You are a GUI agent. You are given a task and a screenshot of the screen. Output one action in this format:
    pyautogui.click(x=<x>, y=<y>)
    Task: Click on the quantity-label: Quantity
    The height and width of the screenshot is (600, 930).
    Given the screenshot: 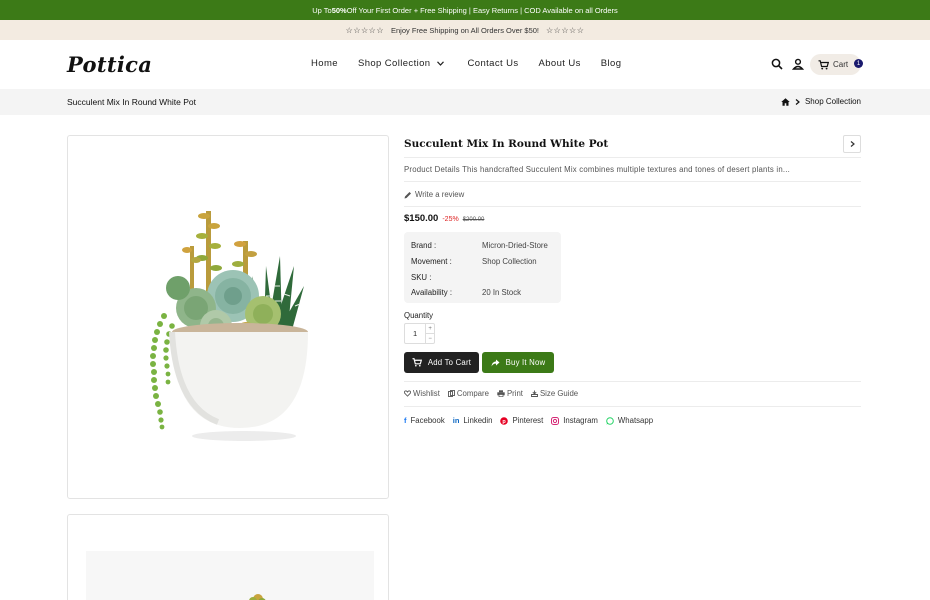 What is the action you would take?
    pyautogui.click(x=419, y=315)
    